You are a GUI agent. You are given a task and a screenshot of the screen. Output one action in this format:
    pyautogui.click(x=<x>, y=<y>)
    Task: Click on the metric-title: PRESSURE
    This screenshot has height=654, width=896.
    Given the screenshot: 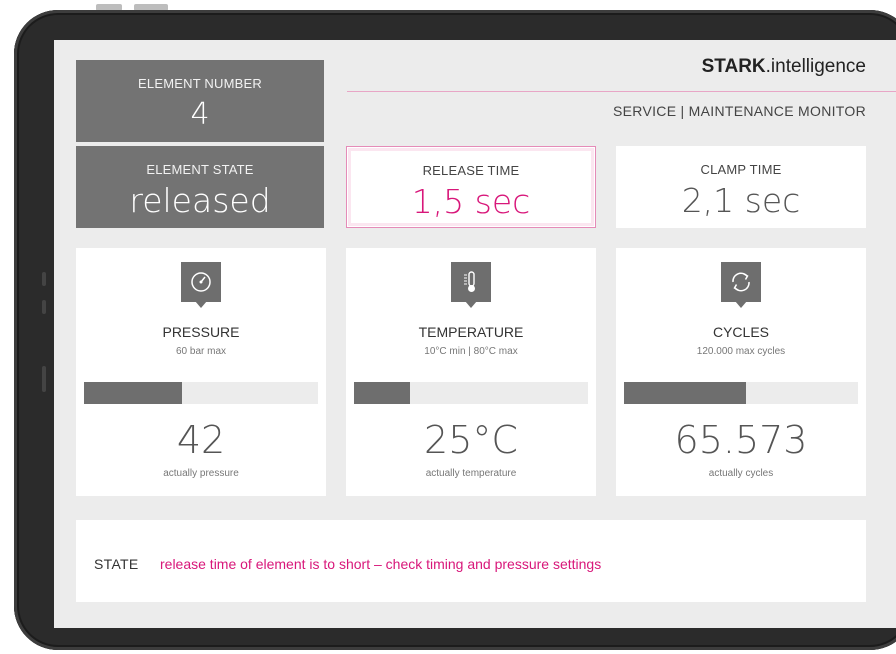 What is the action you would take?
    pyautogui.click(x=201, y=332)
    